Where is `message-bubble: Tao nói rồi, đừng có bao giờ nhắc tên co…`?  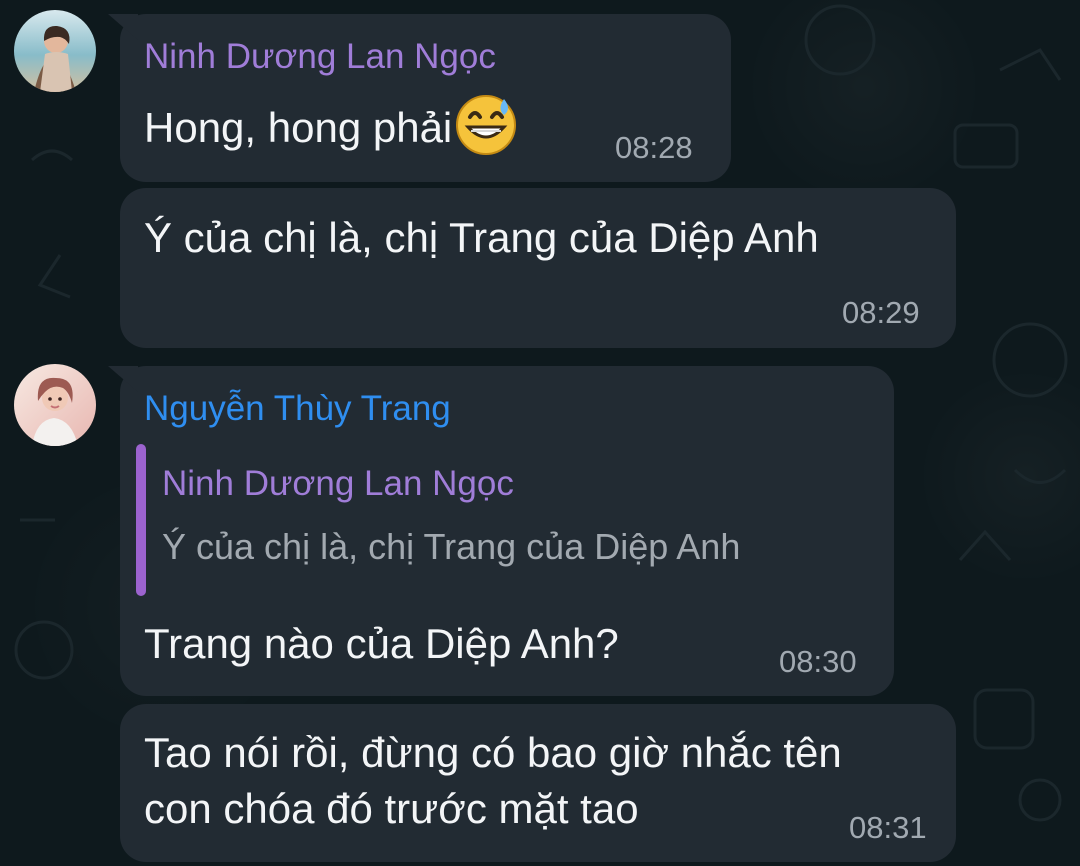 message-bubble: Tao nói rồi, đừng có bao giờ nhắc tên co… is located at coordinates (538, 783).